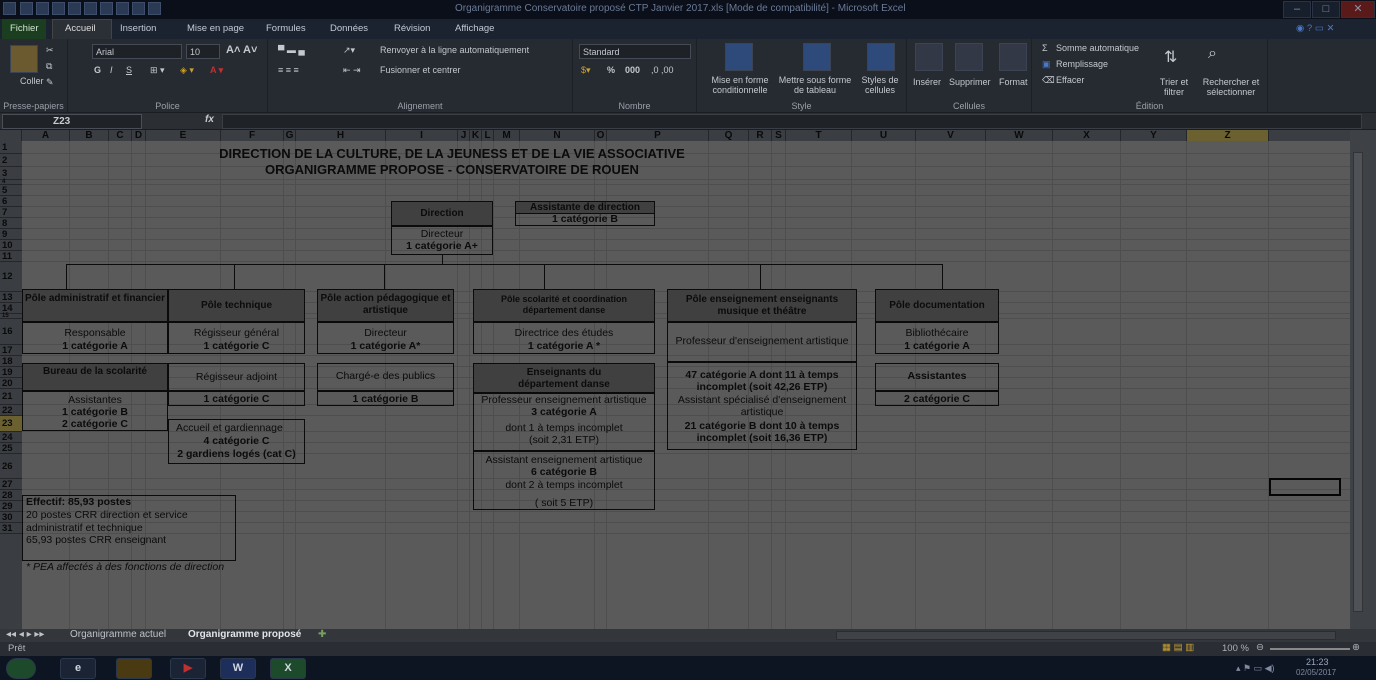  What do you see at coordinates (880, 85) in the screenshot?
I see `cell-styles-button: Styles de cellules` at bounding box center [880, 85].